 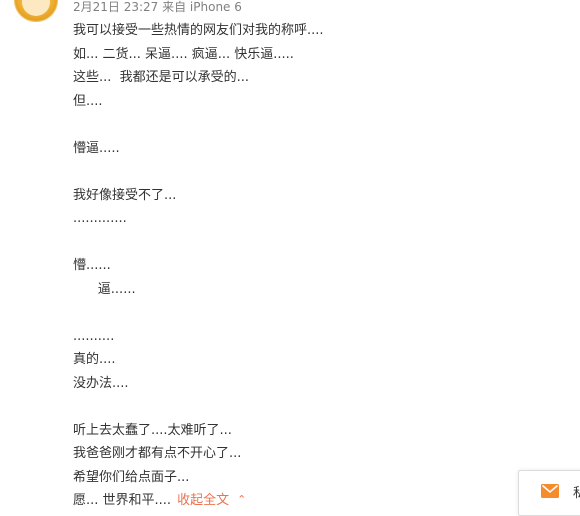 What do you see at coordinates (576, 493) in the screenshot?
I see `private-message-label: 私` at bounding box center [576, 493].